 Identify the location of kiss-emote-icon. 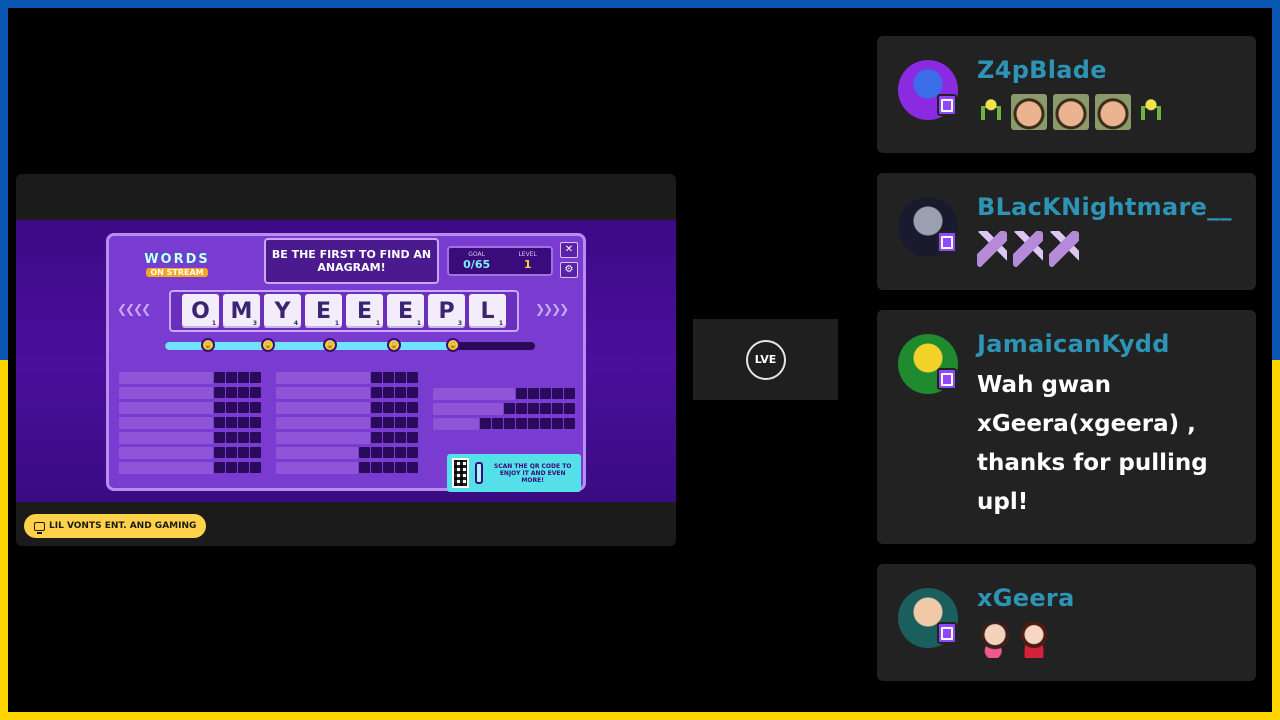
(995, 640).